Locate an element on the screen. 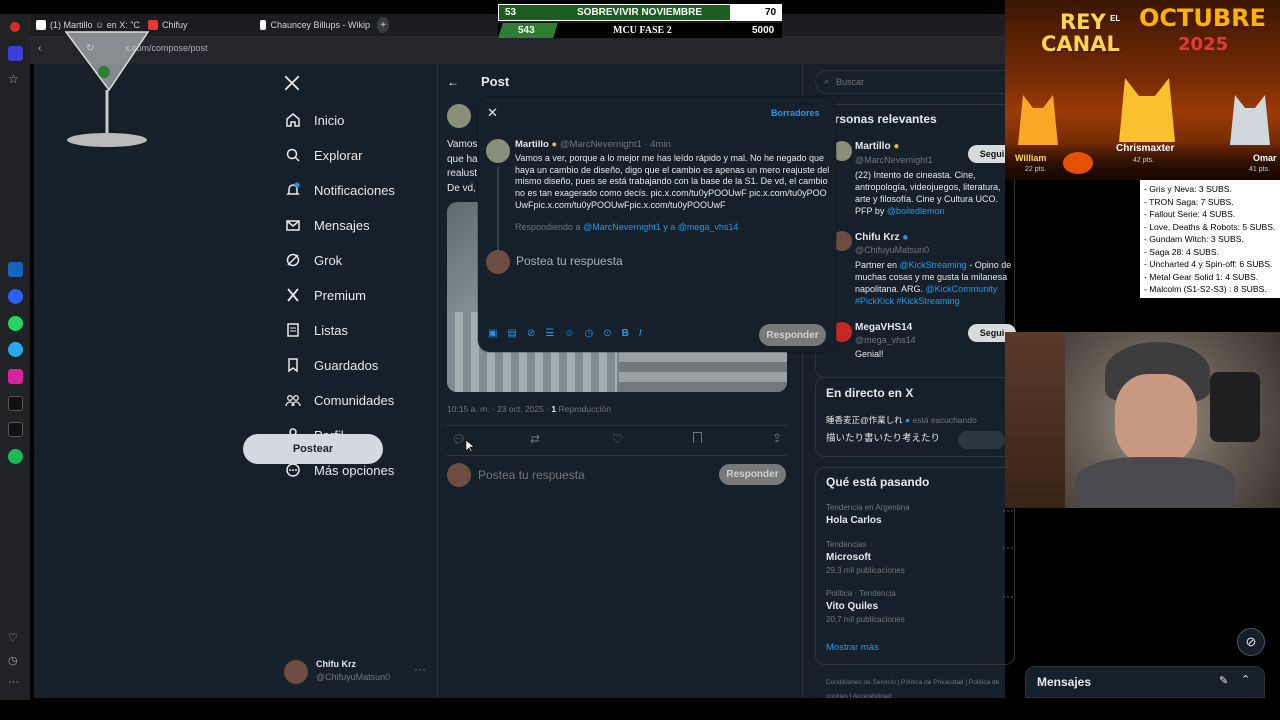 The height and width of the screenshot is (720, 1280). reply-button: Responder is located at coordinates (752, 474).